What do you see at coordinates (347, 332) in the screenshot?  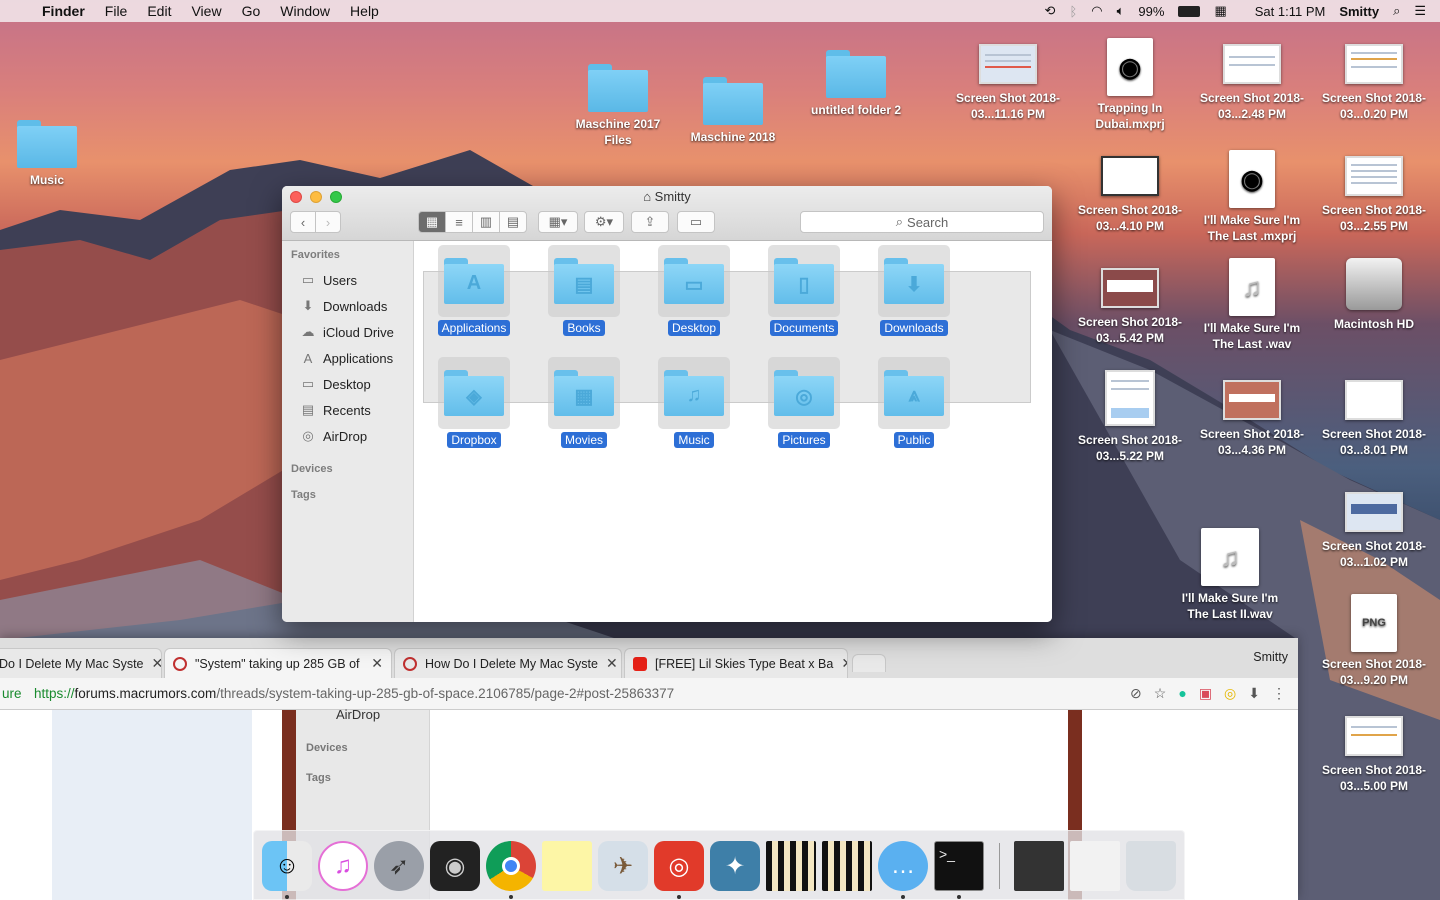 I see `sidebar-item-icloud-drive: ☁ iCloud Drive` at bounding box center [347, 332].